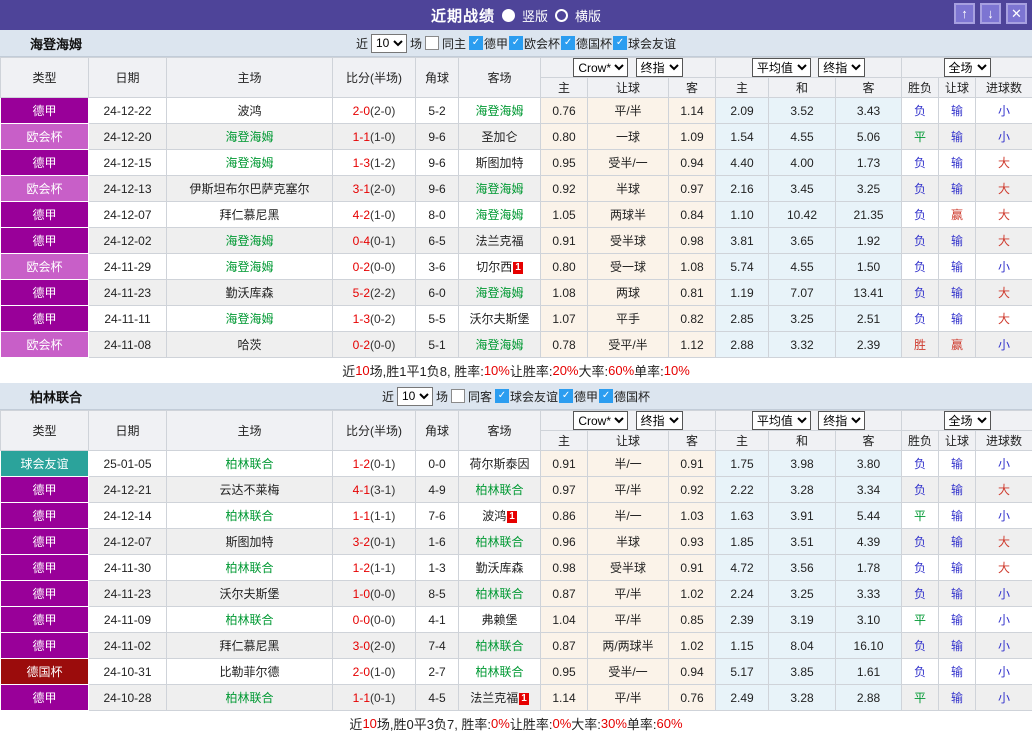 This screenshot has width=1032, height=732. I want to click on away-team-cell: 法兰克福, so click(499, 240).